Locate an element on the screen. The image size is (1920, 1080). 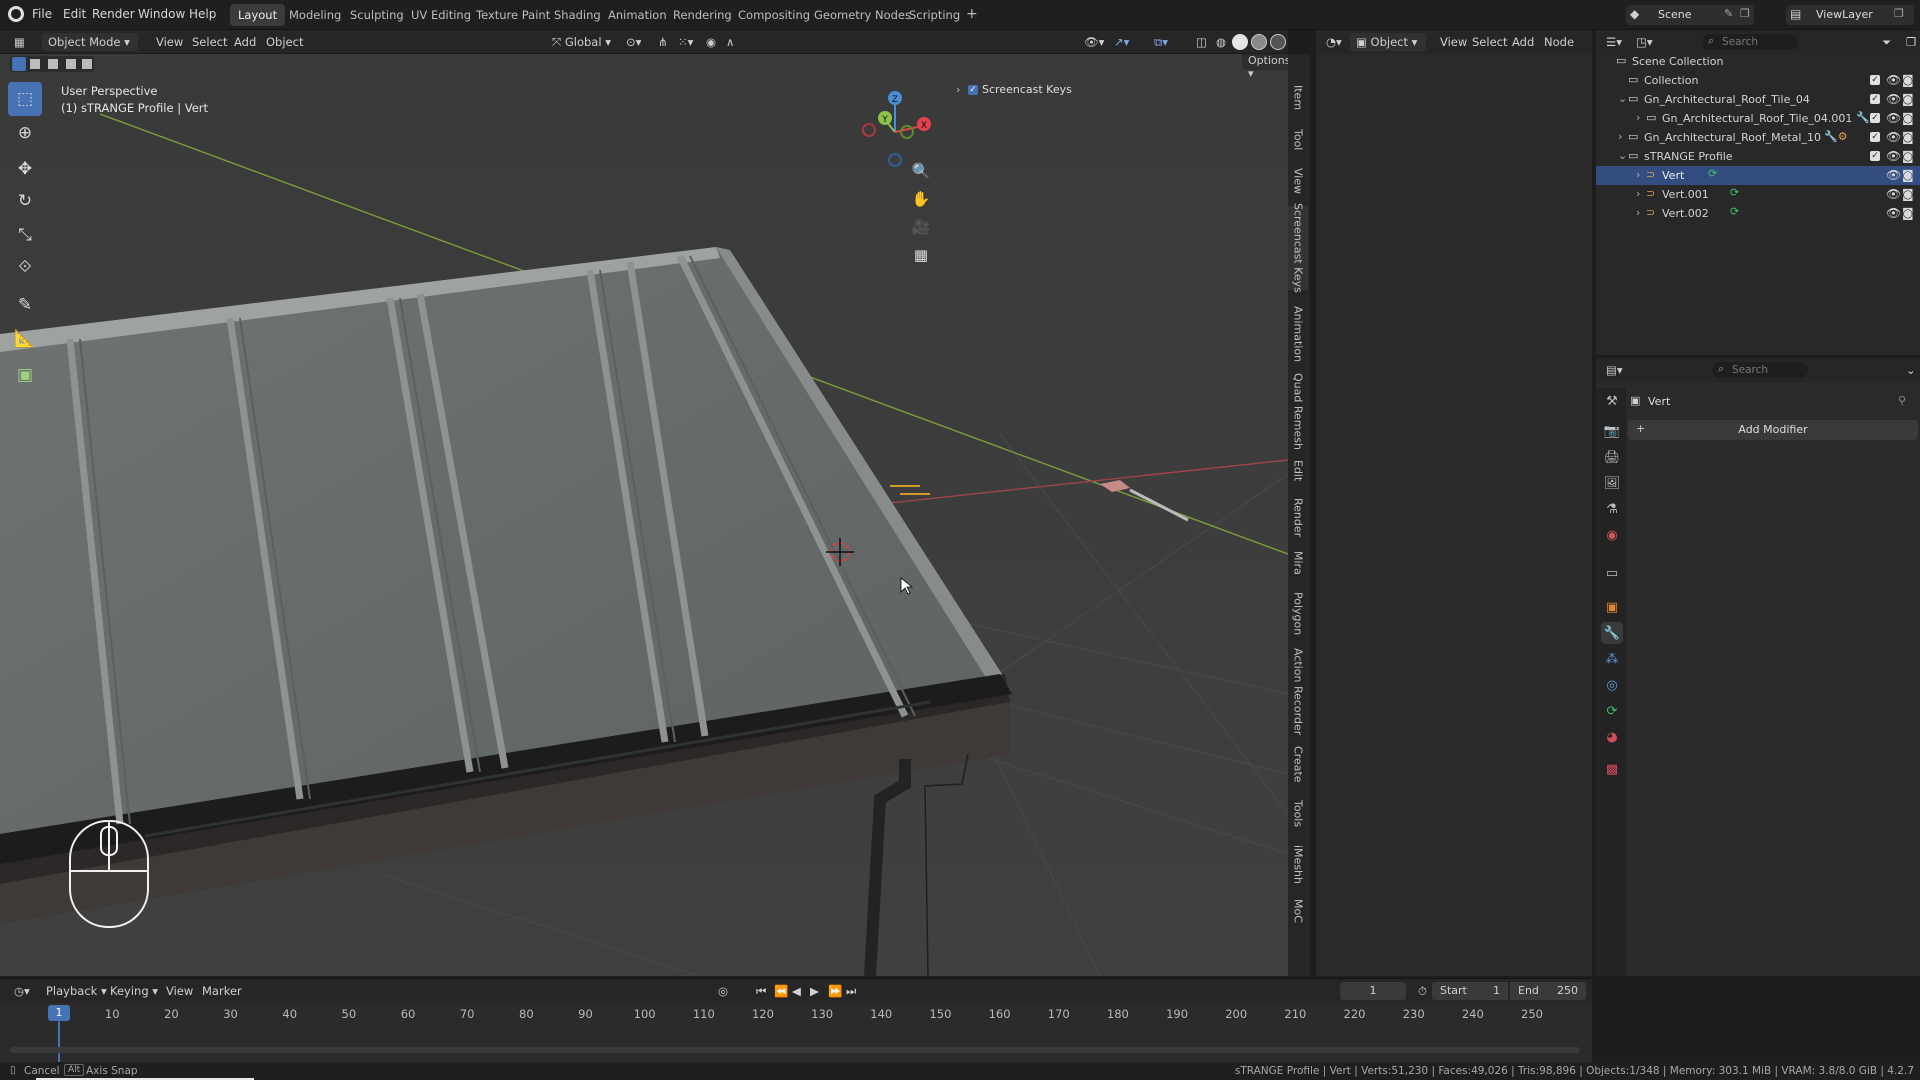
outliner-type-icon: ☰▾ is located at coordinates (1614, 42).